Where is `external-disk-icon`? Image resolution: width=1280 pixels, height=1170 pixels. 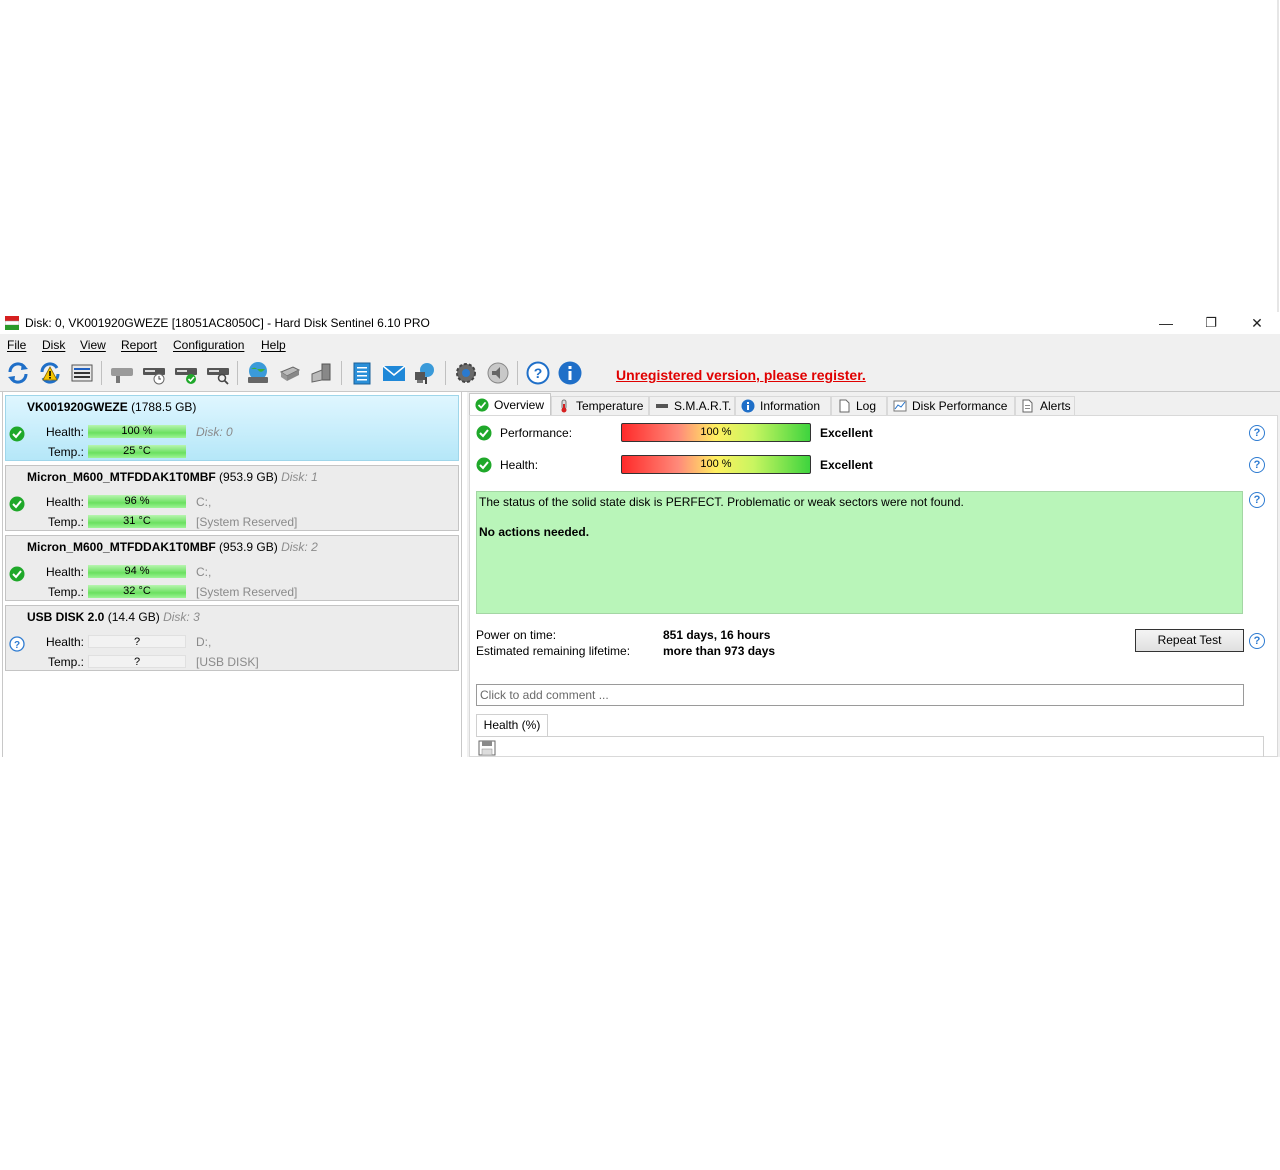 external-disk-icon is located at coordinates (322, 373).